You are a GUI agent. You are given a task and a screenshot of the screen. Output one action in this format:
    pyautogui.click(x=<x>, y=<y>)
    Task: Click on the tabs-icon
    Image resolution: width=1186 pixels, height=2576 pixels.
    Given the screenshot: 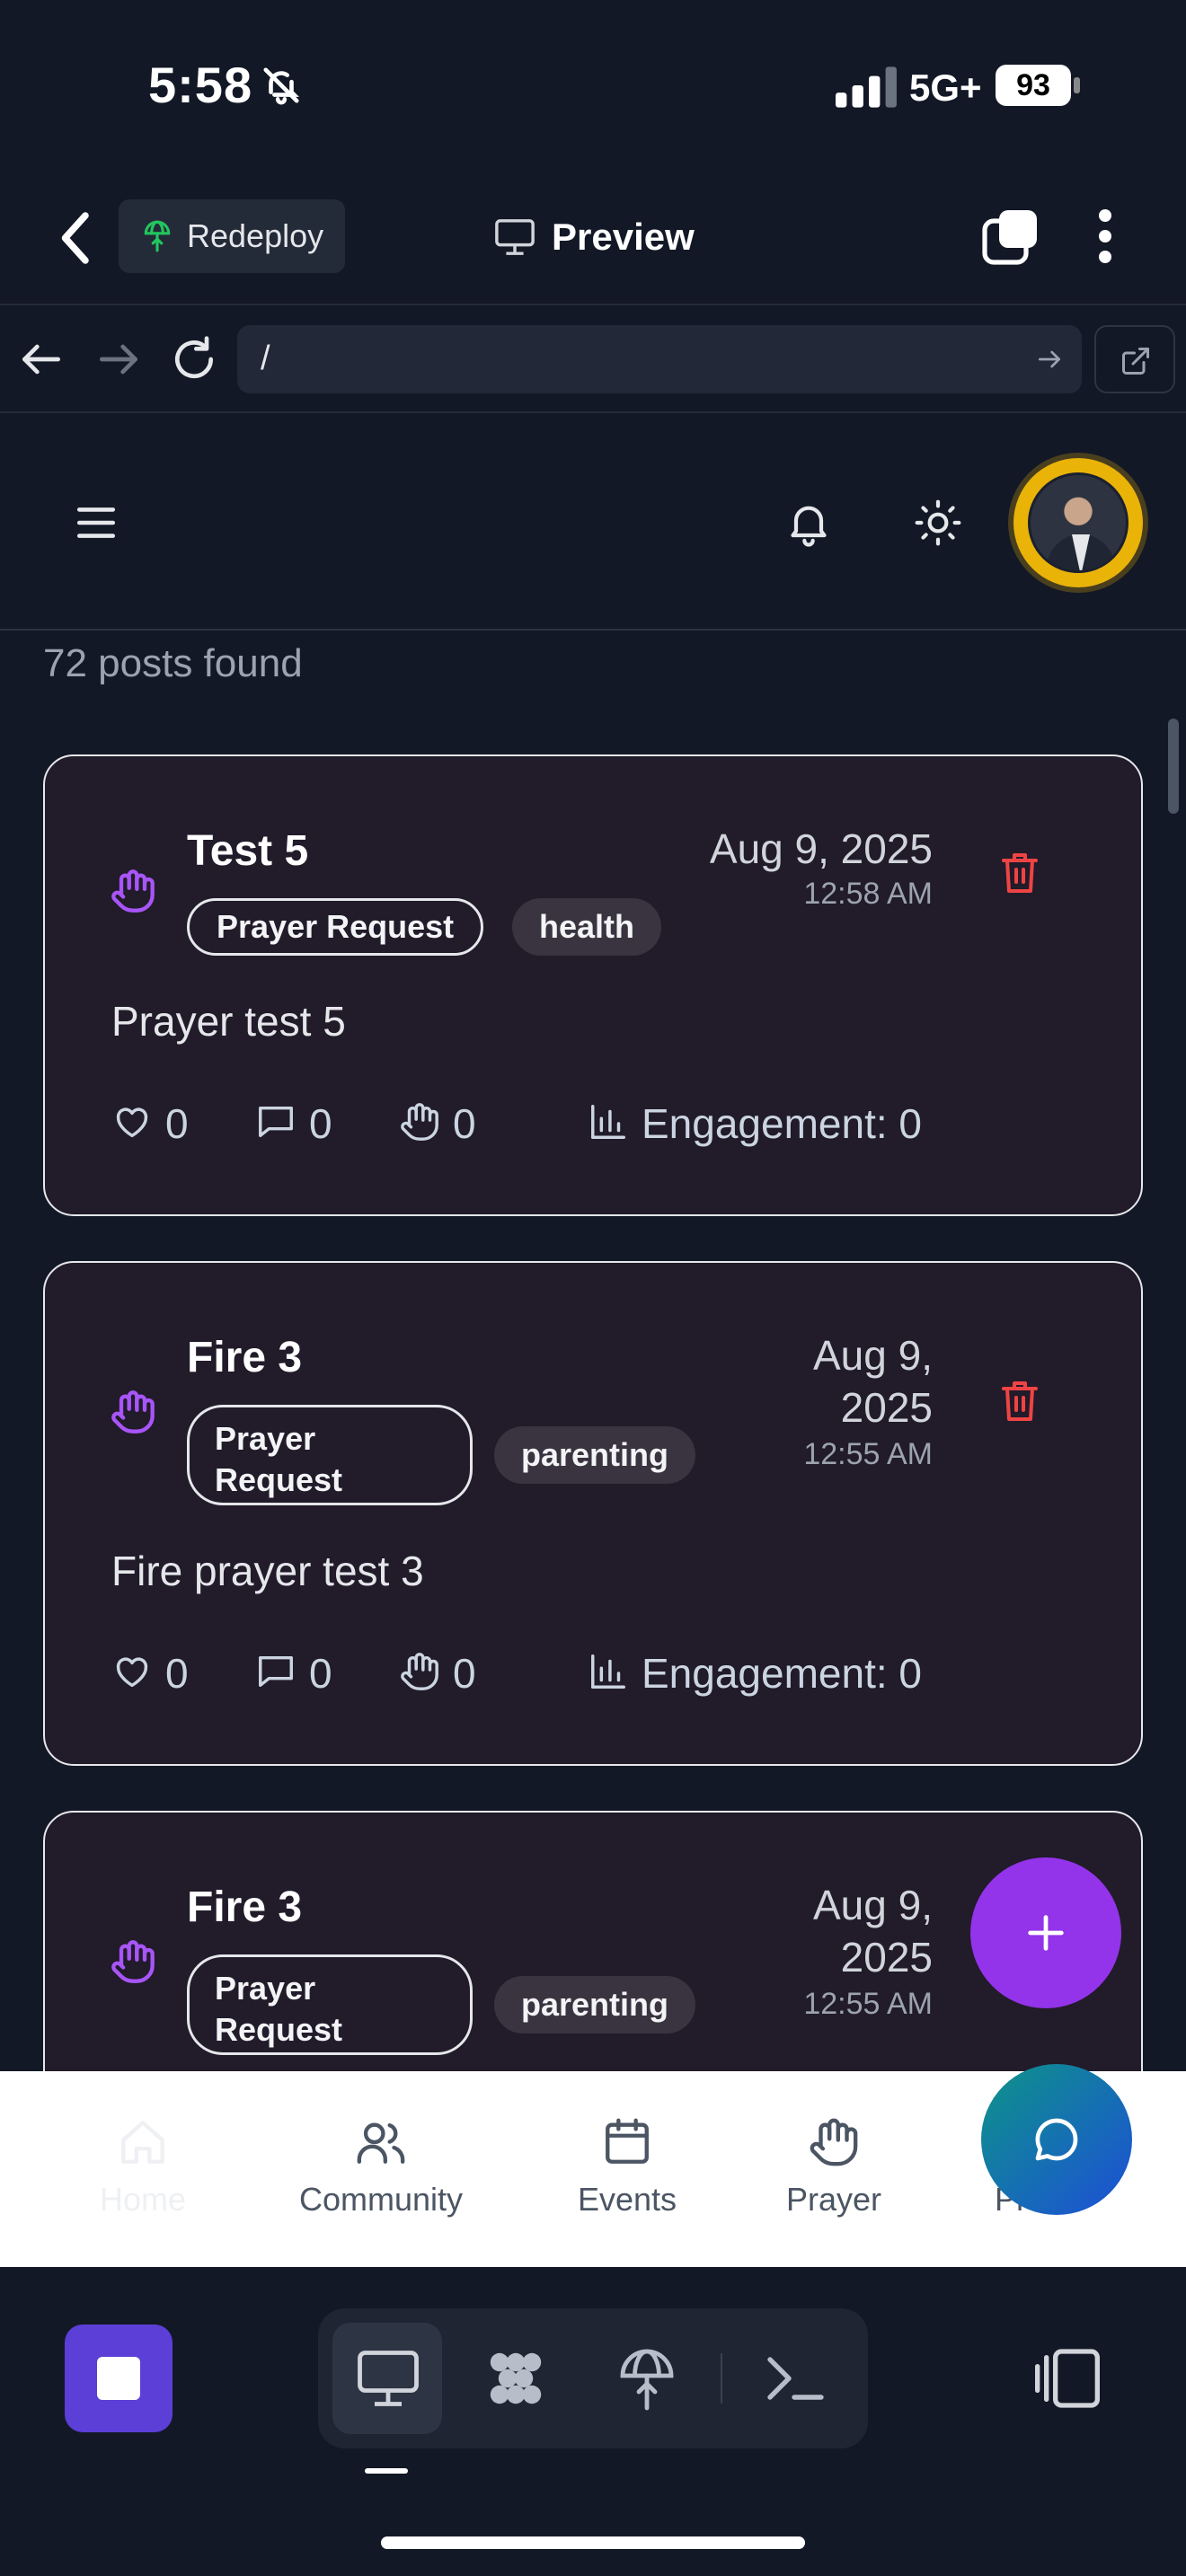 What is the action you would take?
    pyautogui.click(x=1010, y=236)
    